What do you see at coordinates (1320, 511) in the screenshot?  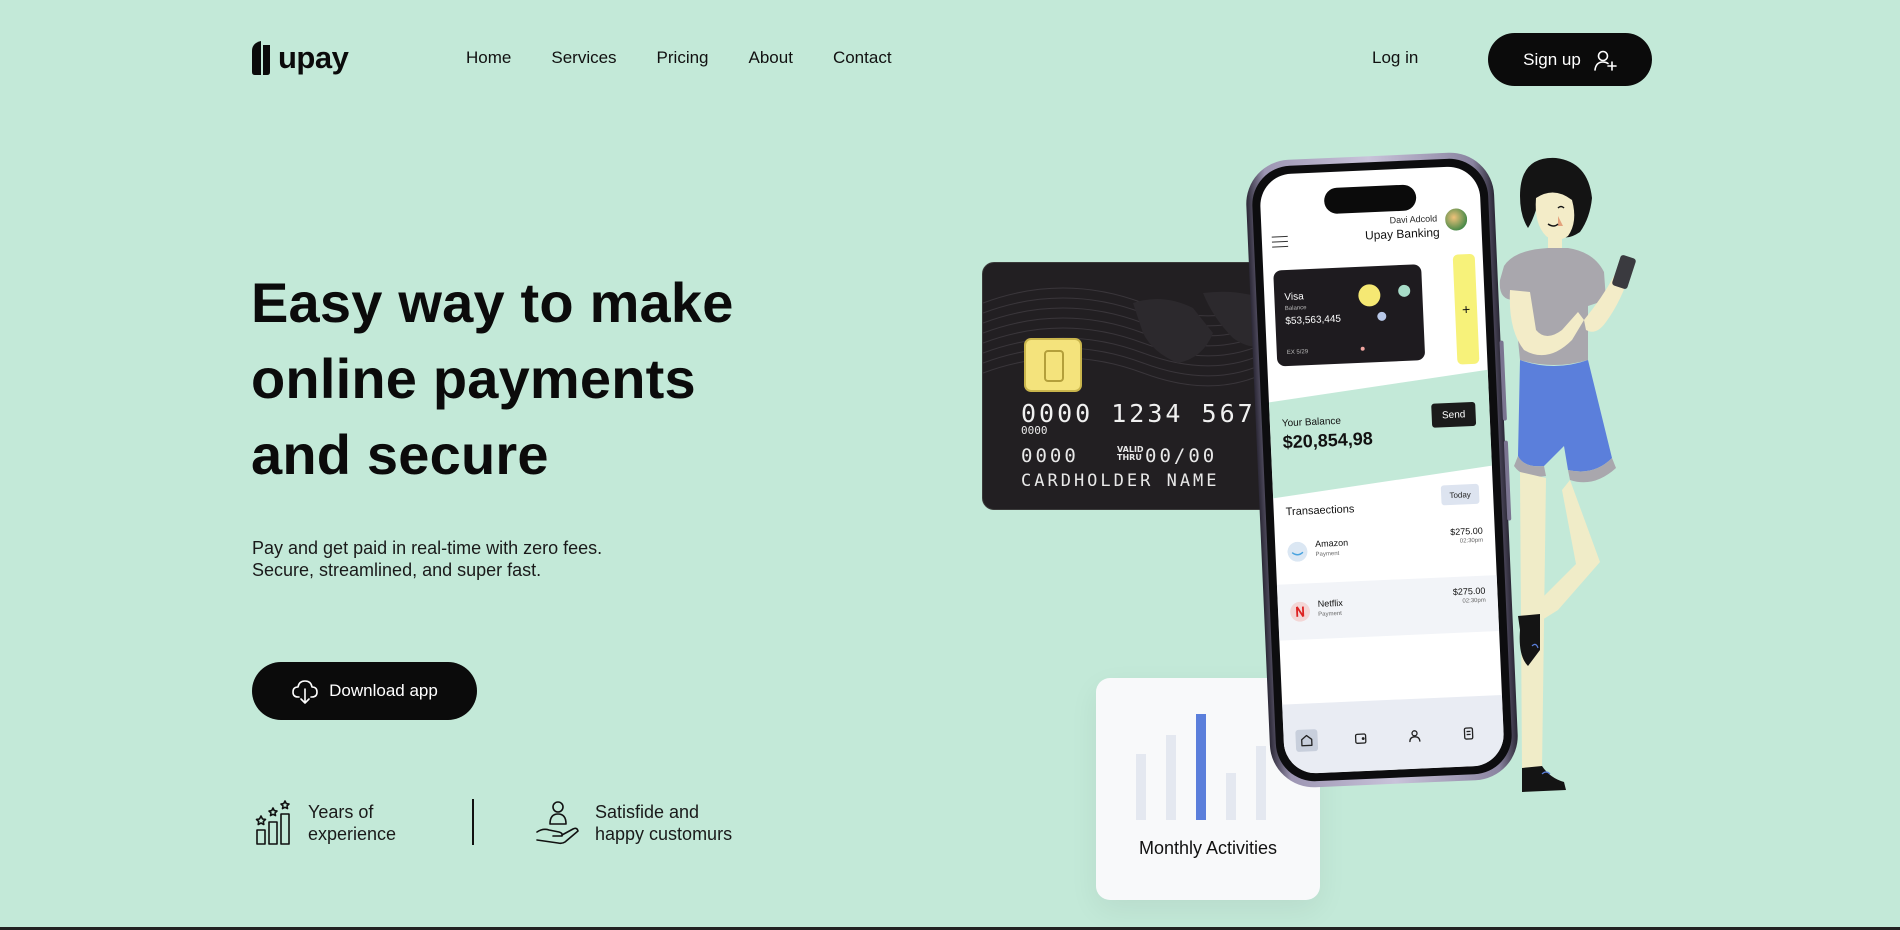 I see `transactions-label: Transaections` at bounding box center [1320, 511].